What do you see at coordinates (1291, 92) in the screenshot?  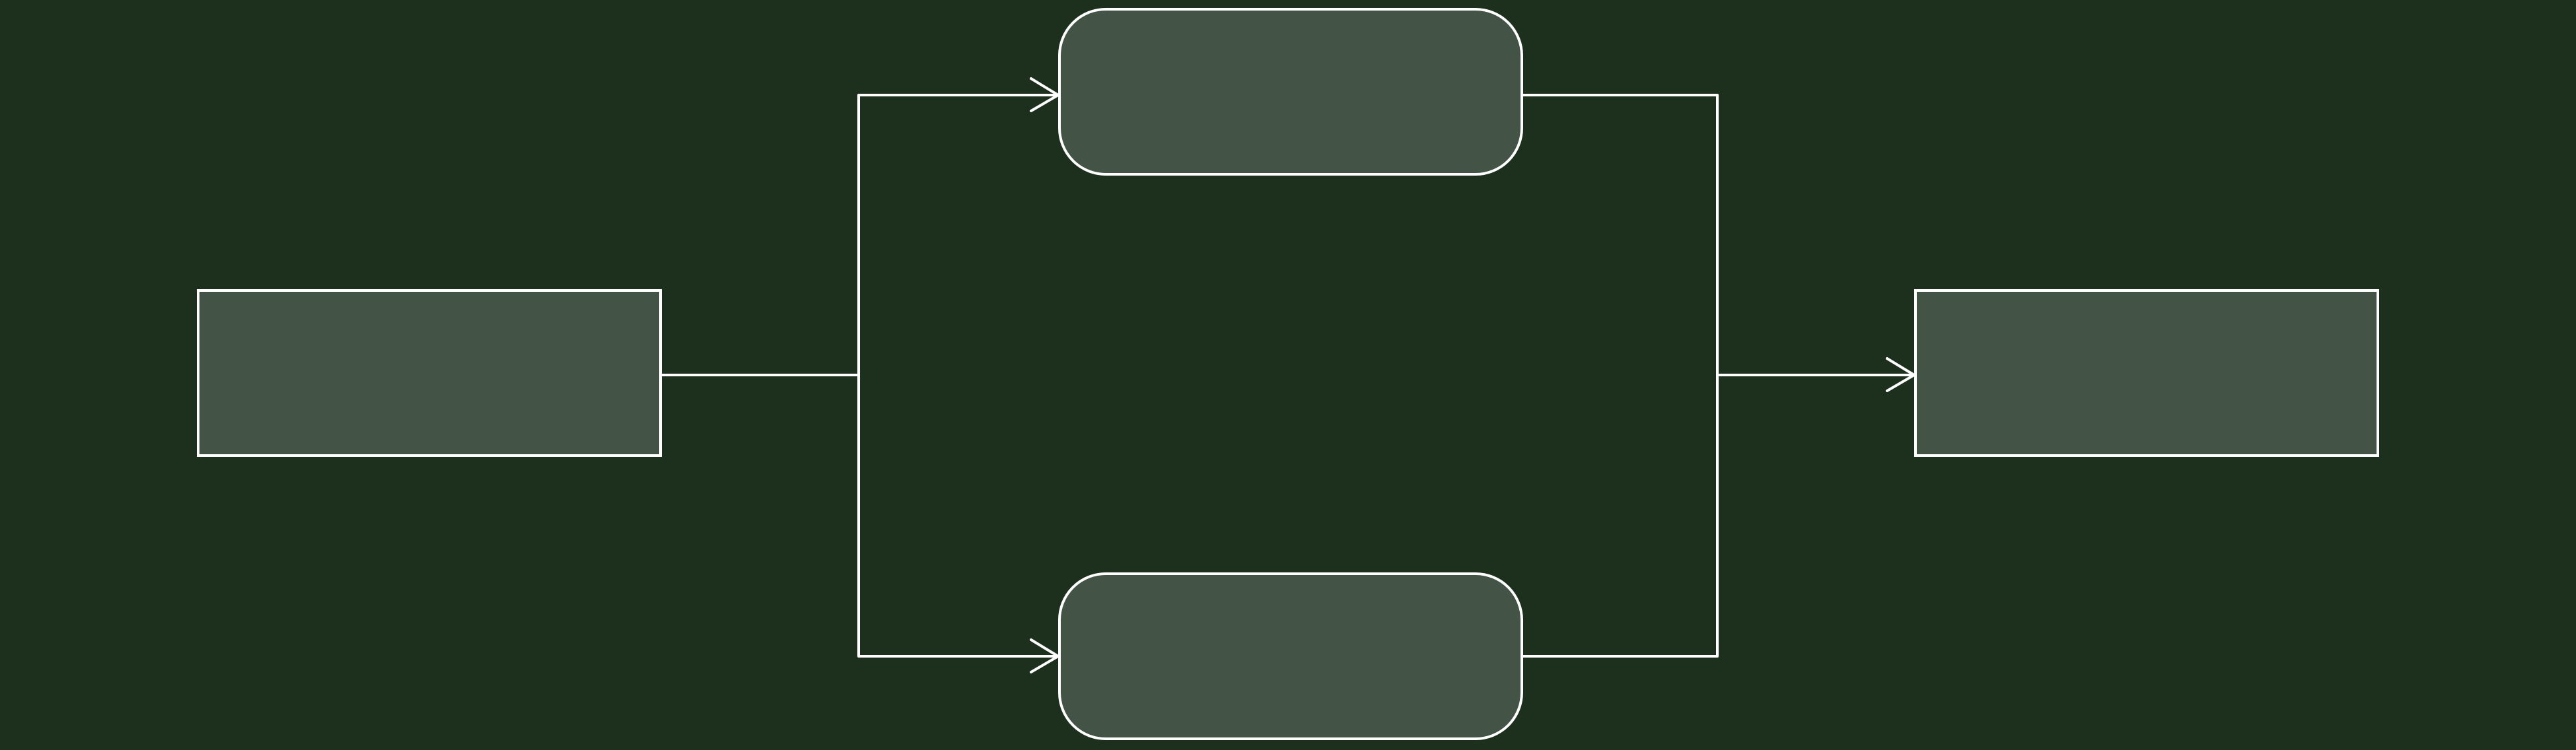 I see `node-branch-top` at bounding box center [1291, 92].